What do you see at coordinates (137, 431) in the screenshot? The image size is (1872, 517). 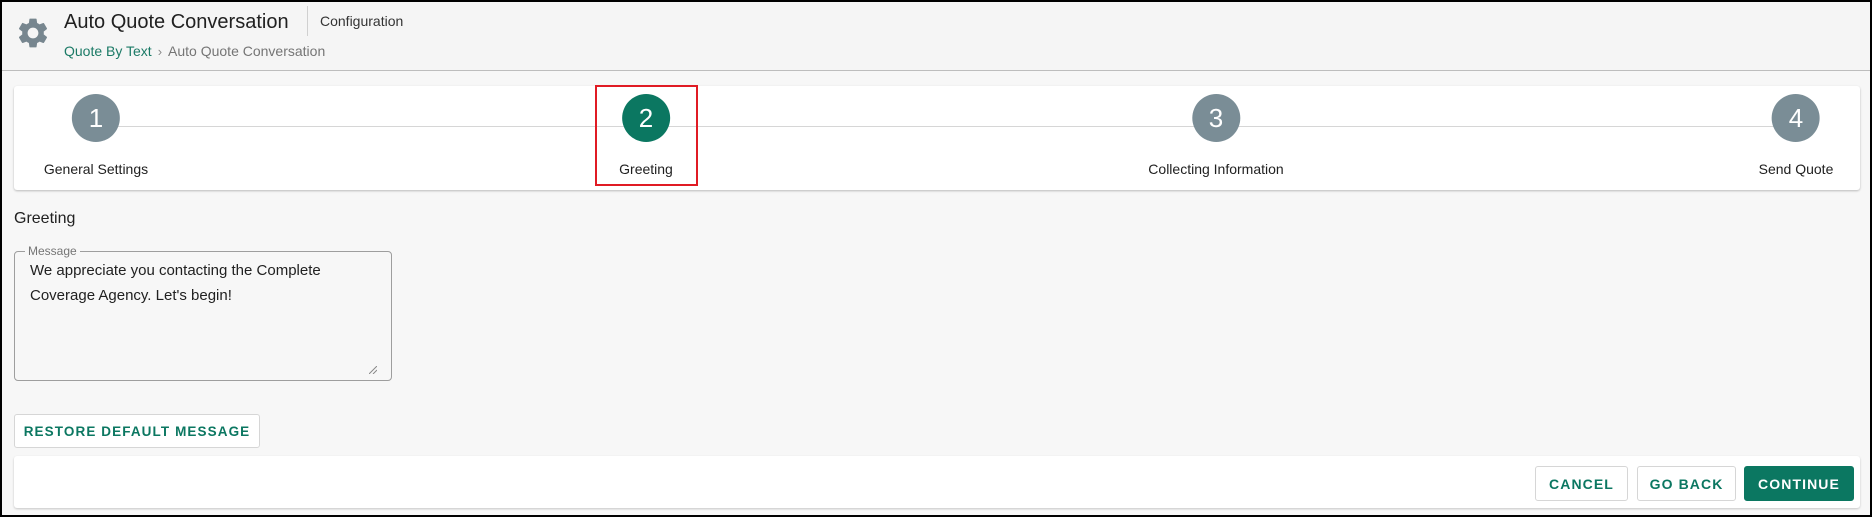 I see `restore-default-message-button: RESTORE DEFAULT MESSAGE` at bounding box center [137, 431].